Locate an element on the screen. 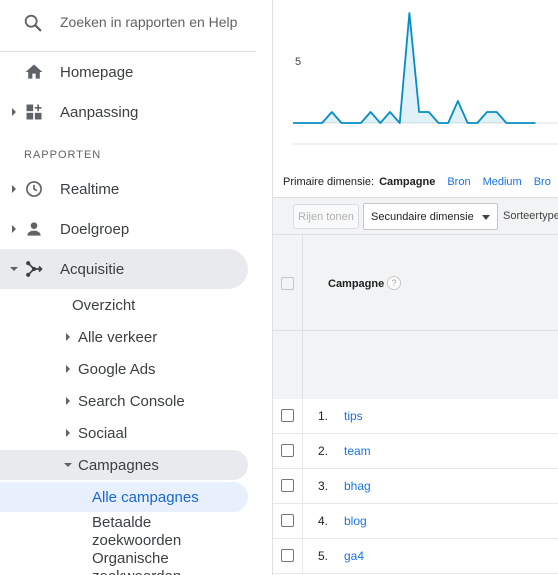  nav-sociaal: Sociaal is located at coordinates (124, 433).